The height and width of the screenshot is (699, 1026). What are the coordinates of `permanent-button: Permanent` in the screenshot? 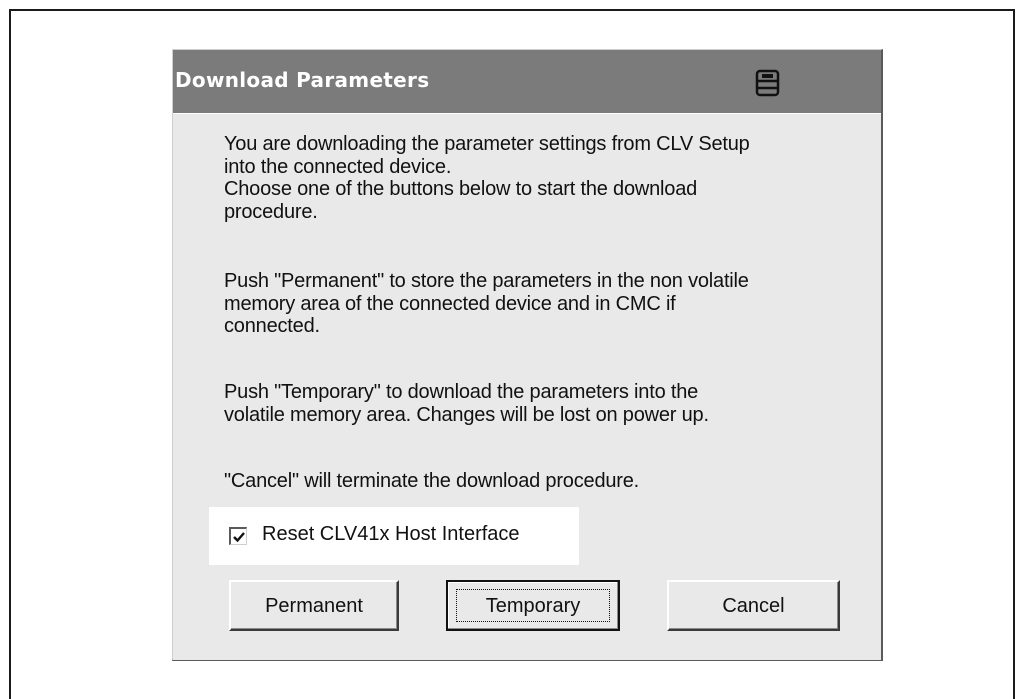 It's located at (314, 605).